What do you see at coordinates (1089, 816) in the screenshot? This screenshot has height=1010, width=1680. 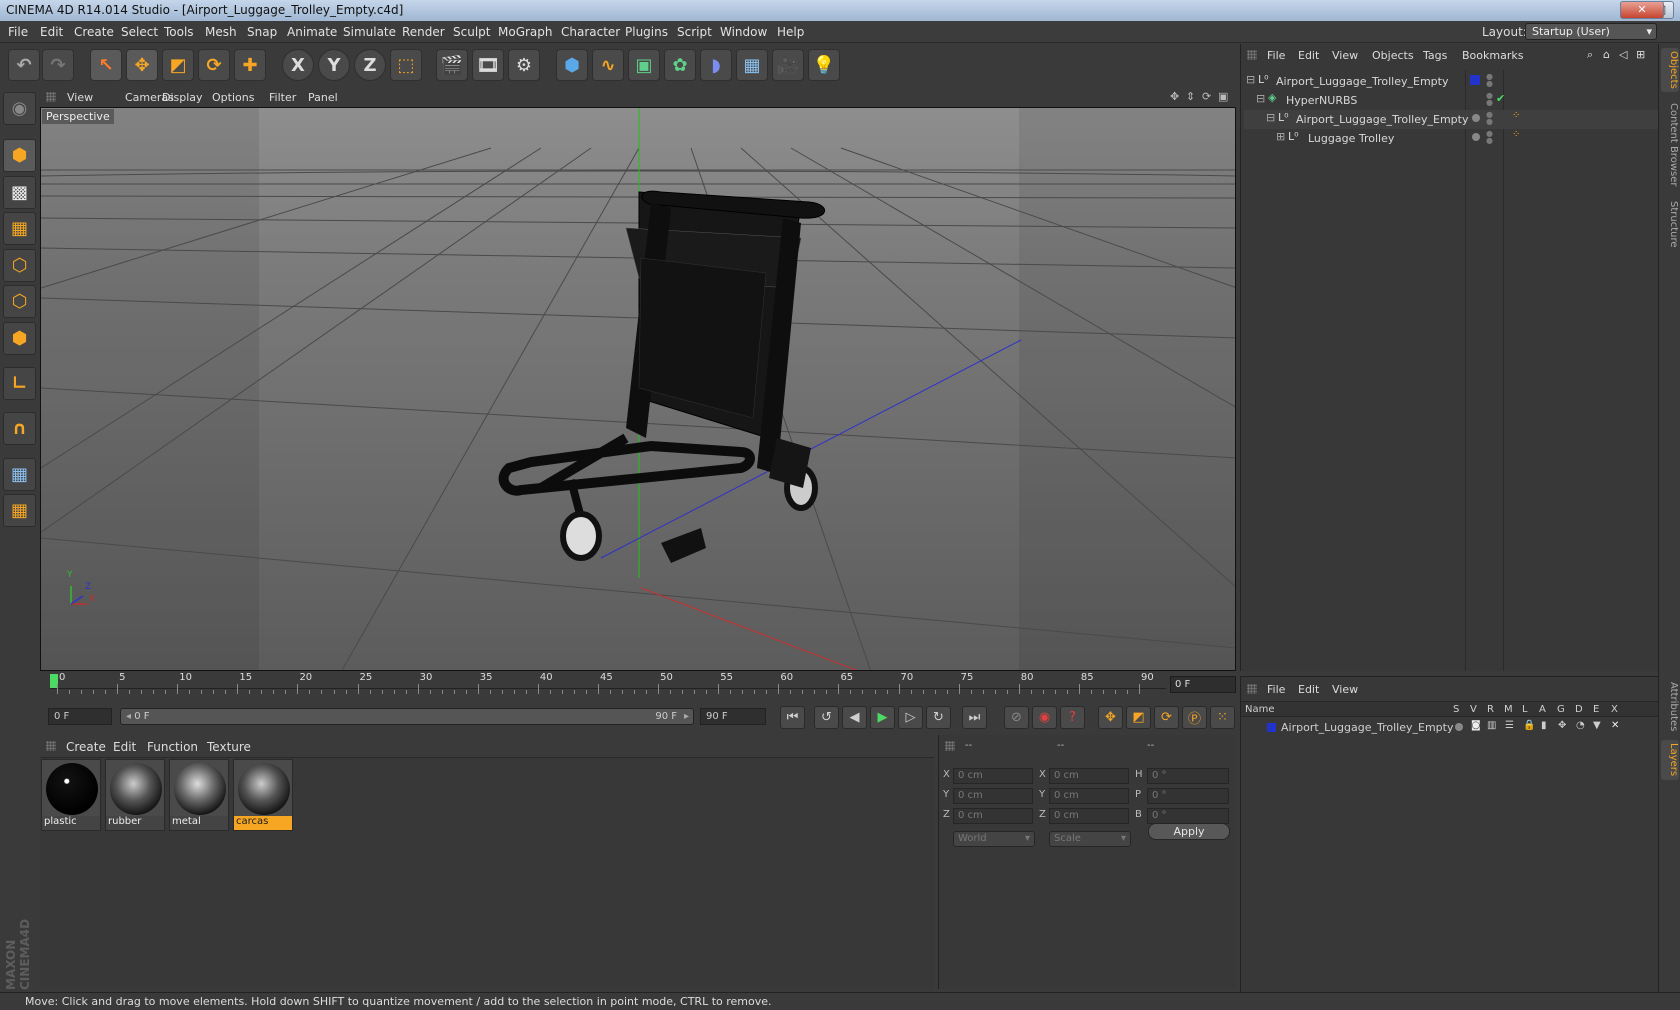 I see `size-z-field: 0 cm` at bounding box center [1089, 816].